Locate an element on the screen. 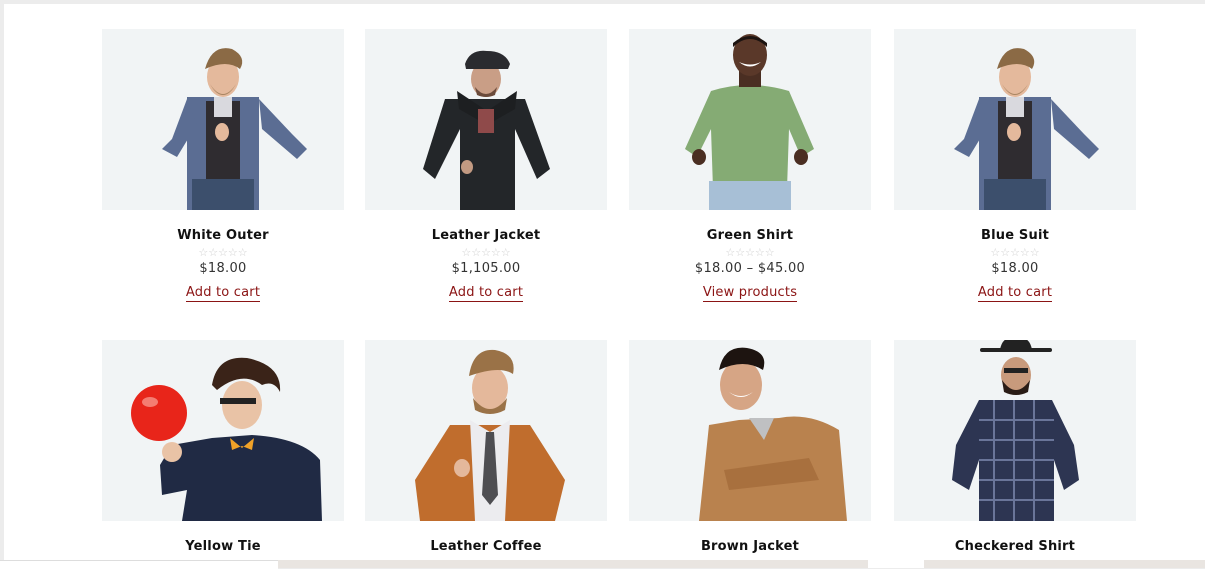  product-title: White Outer is located at coordinates (223, 236).